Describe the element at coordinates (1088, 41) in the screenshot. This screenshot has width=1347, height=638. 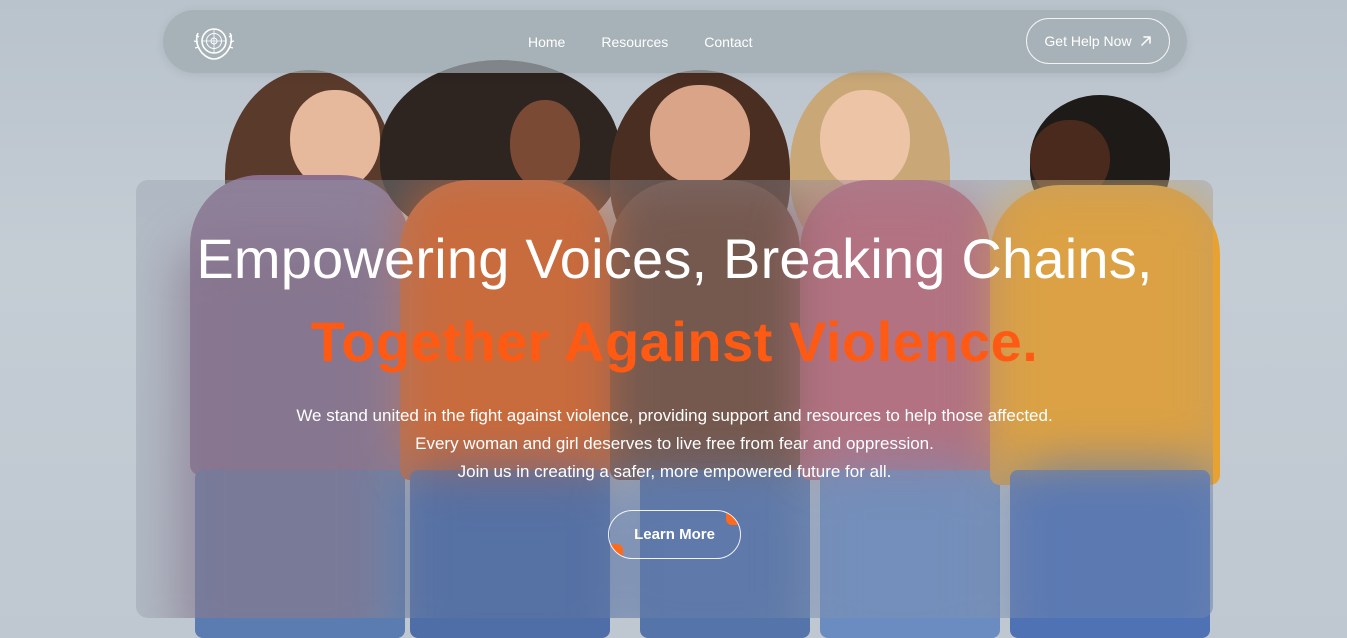
I see `get-help-now-label: Get Help Now` at that location.